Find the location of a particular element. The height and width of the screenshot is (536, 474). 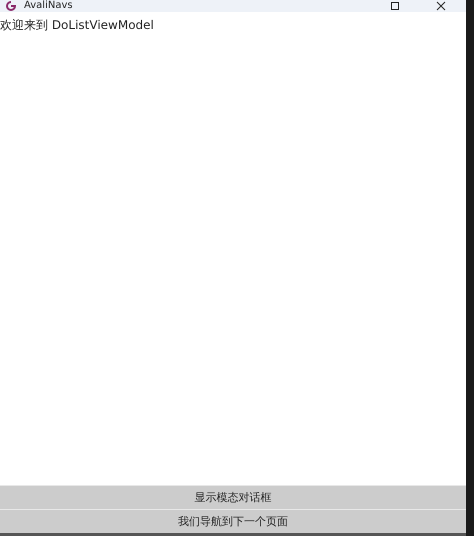

app-icon is located at coordinates (11, 6).